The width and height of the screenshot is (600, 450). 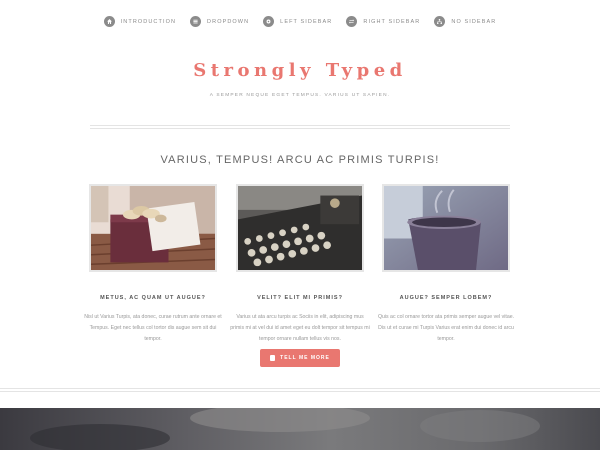 I want to click on button-label: Tell Me More, so click(x=305, y=358).